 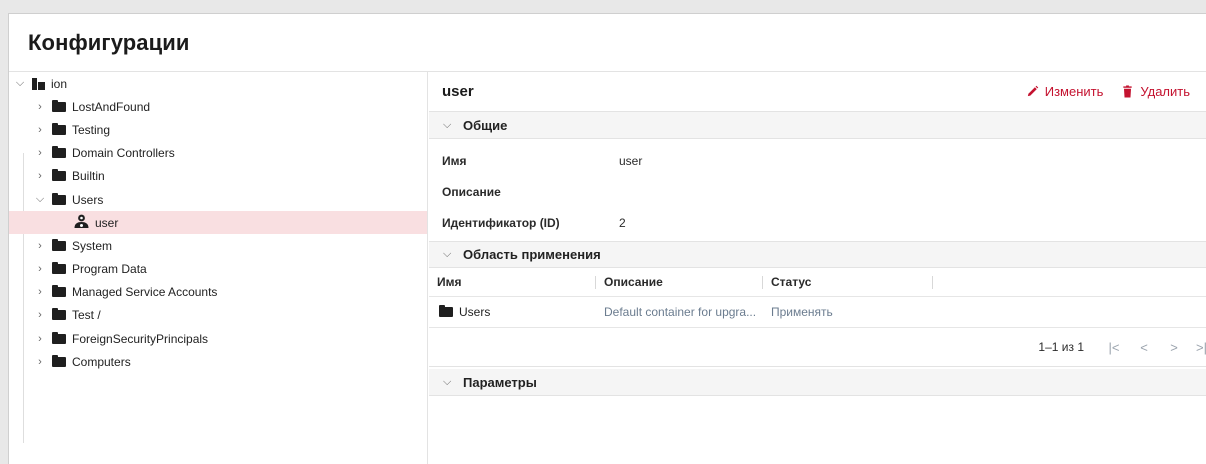 What do you see at coordinates (848, 282) in the screenshot?
I see `column-header-status: Статус` at bounding box center [848, 282].